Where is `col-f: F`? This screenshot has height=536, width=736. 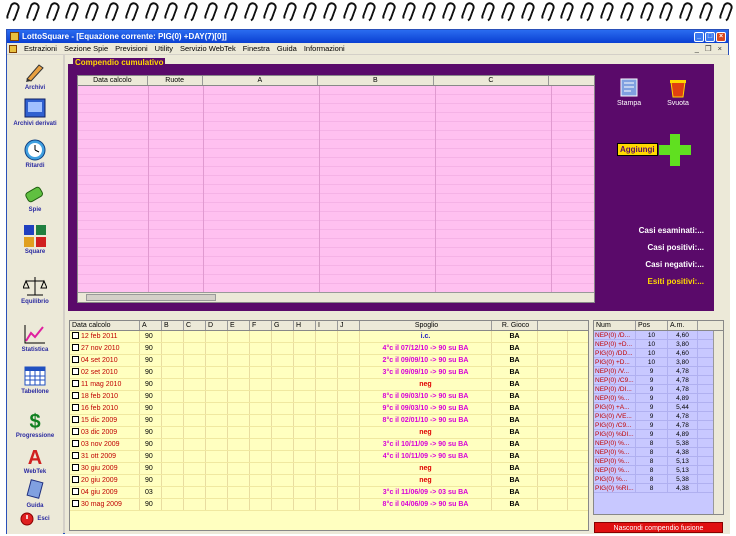
col-f: F is located at coordinates (261, 325).